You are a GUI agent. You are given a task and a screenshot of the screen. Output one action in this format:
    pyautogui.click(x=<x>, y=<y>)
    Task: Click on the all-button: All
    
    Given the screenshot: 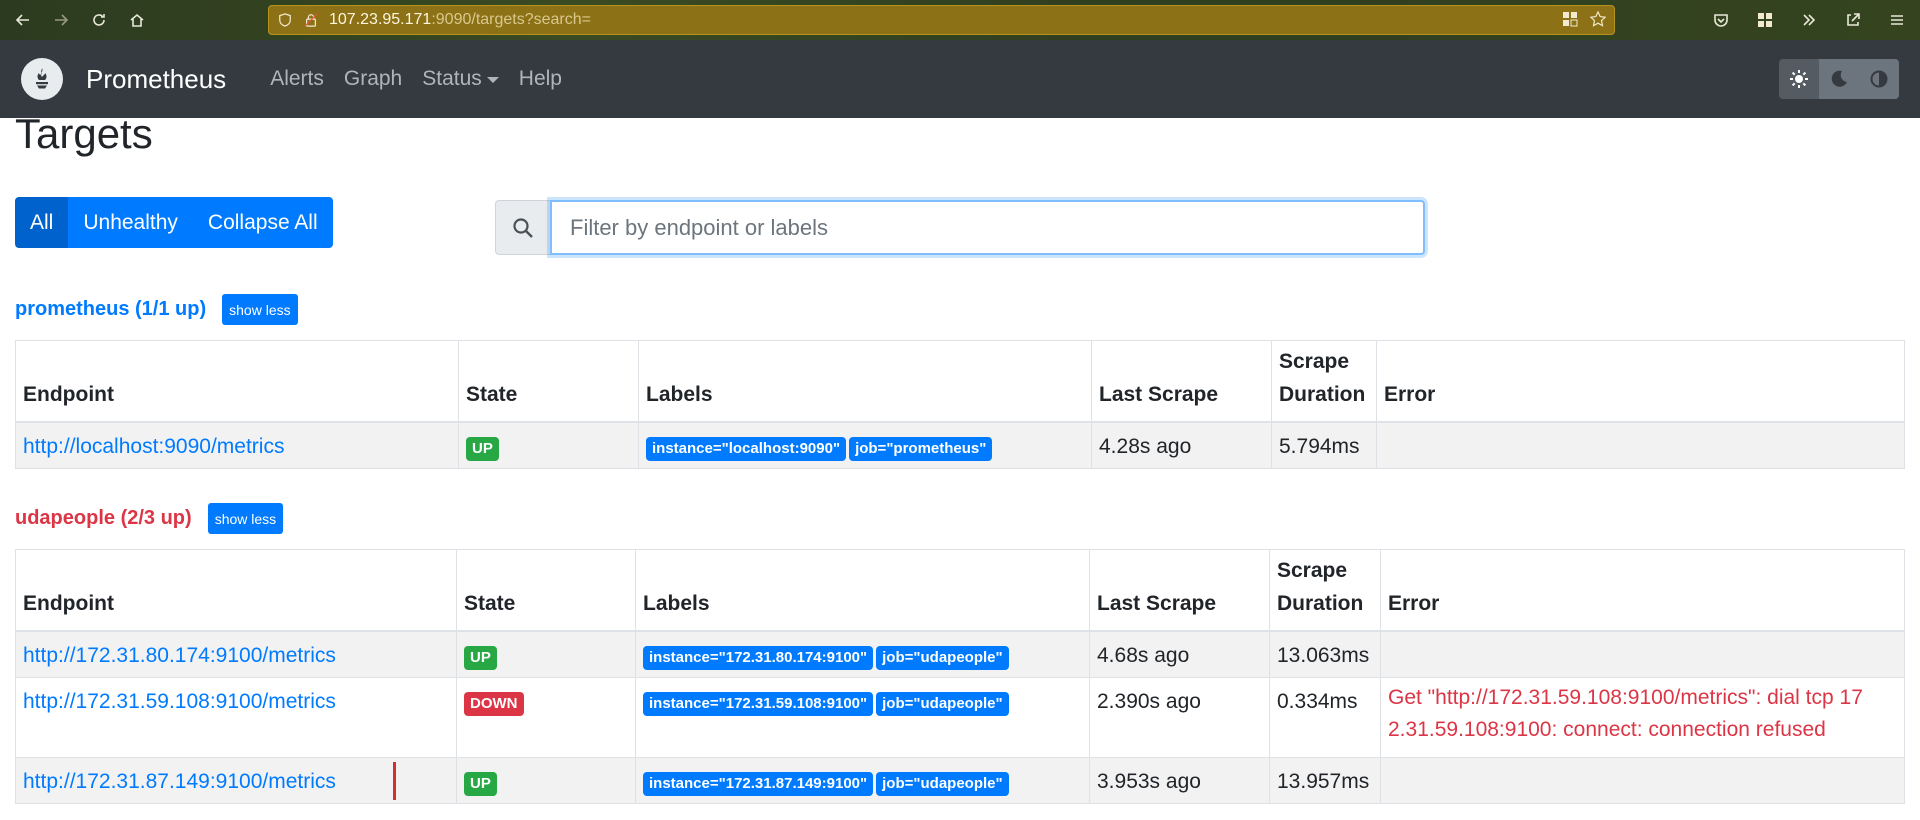 What is the action you would take?
    pyautogui.click(x=42, y=222)
    